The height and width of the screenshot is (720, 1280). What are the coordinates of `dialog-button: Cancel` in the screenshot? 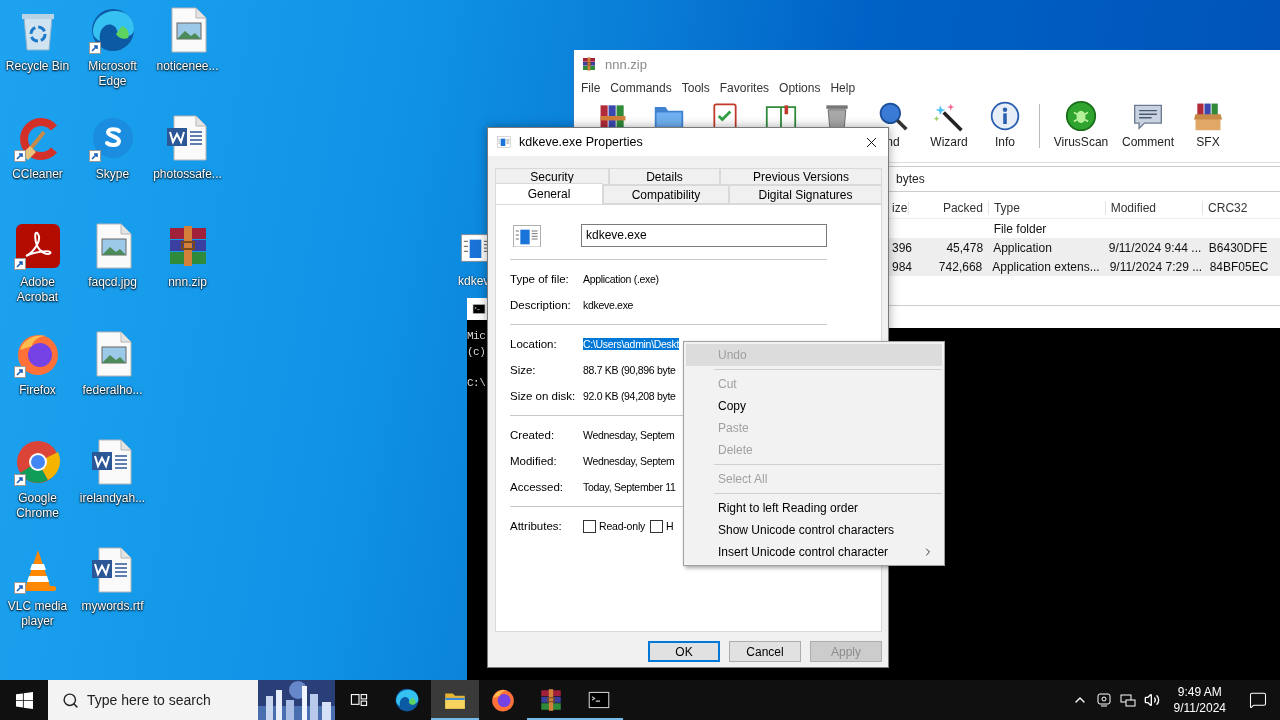 It's located at (765, 651).